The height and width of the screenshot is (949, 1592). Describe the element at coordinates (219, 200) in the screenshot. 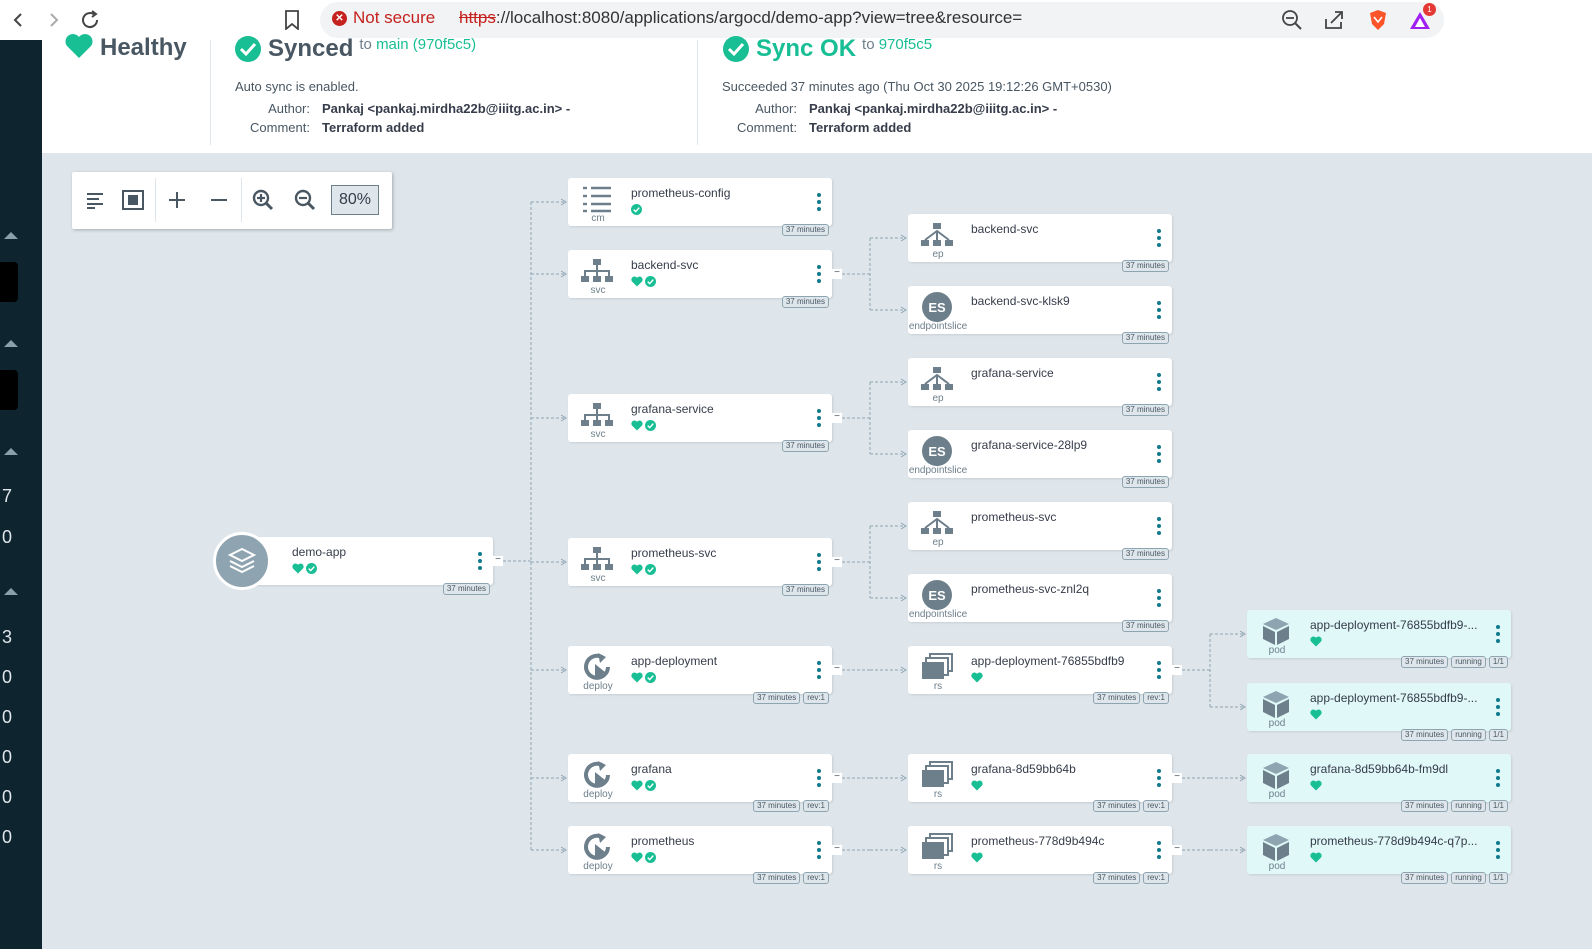

I see `collapse-all-icon` at that location.